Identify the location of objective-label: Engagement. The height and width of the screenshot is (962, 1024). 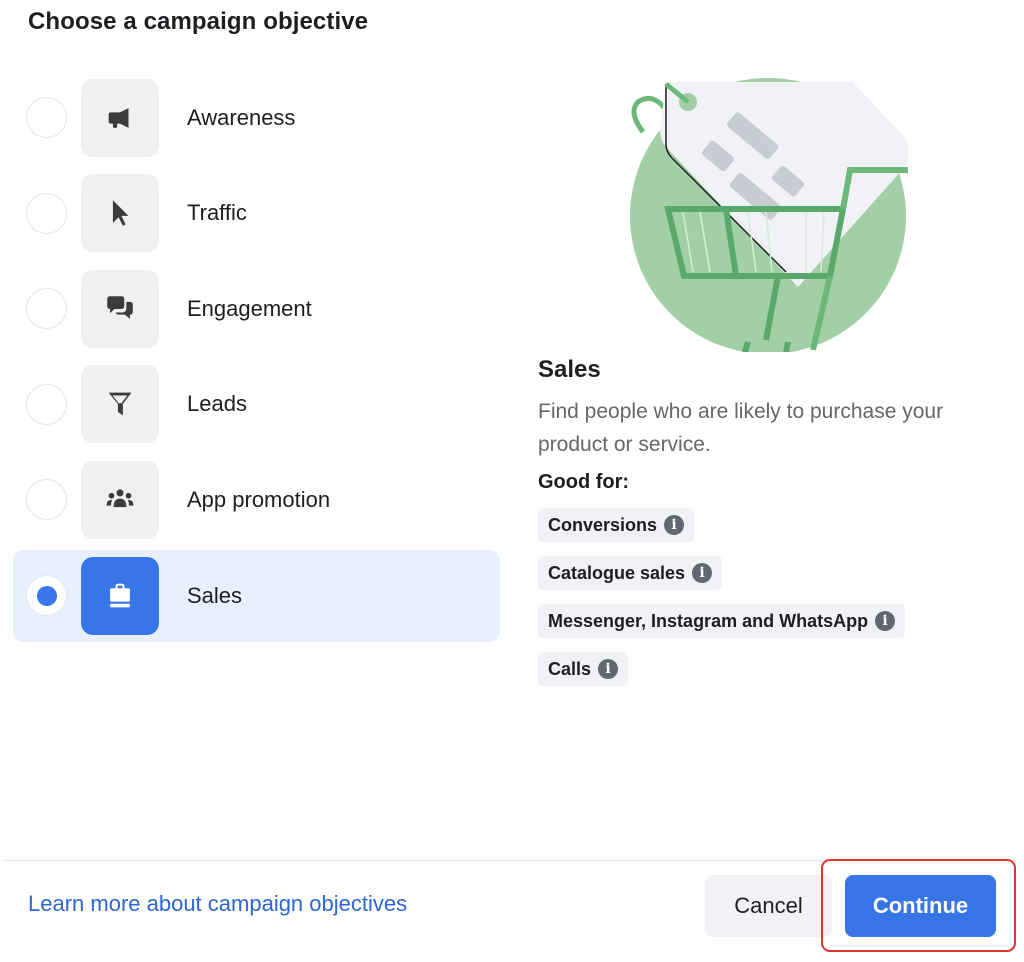
(249, 308).